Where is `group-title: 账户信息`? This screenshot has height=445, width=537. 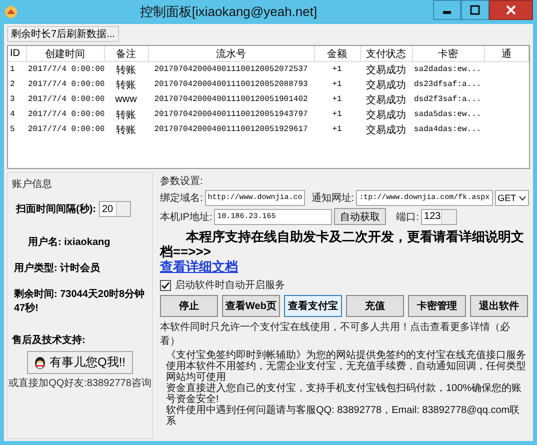 group-title: 账户信息 is located at coordinates (32, 184).